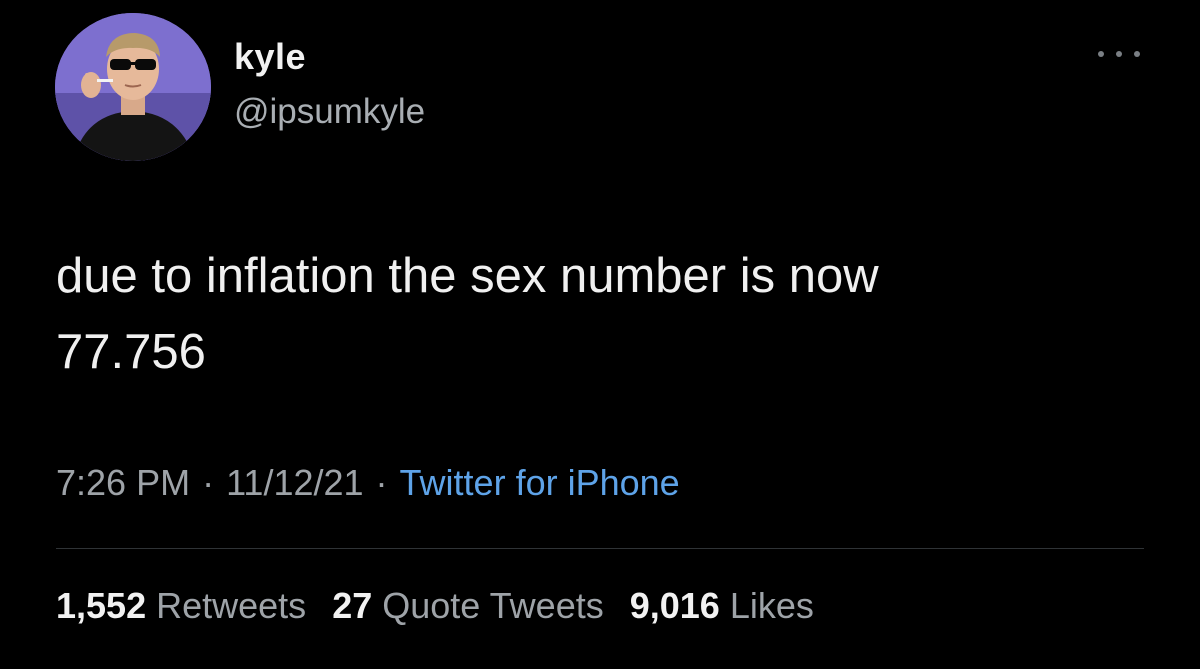  Describe the element at coordinates (352, 605) in the screenshot. I see `quote-tweets-count: 27` at that location.